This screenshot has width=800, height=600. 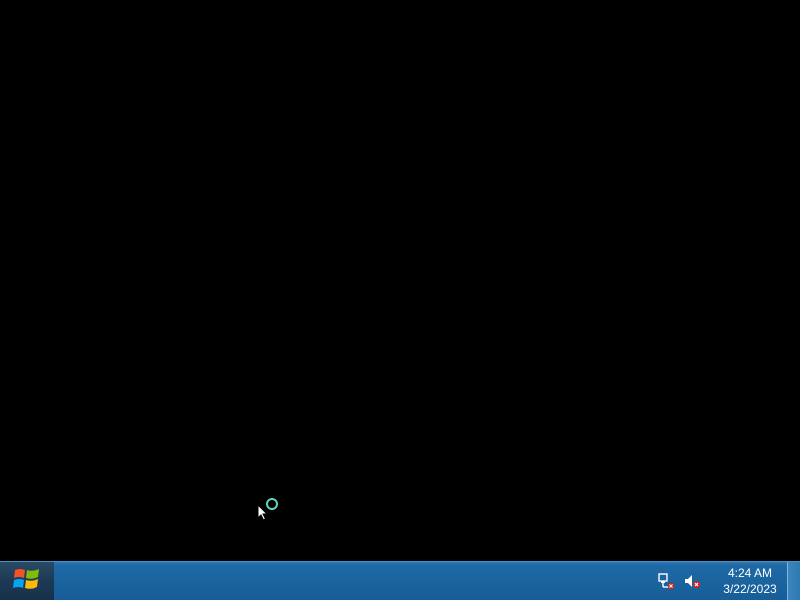 I want to click on network-disconnected-icon, so click(x=666, y=581).